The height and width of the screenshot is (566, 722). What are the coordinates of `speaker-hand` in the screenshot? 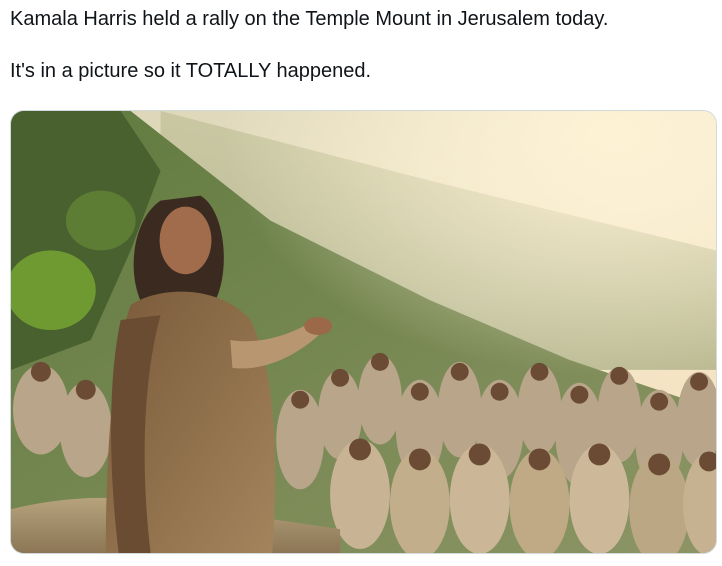 It's located at (318, 326).